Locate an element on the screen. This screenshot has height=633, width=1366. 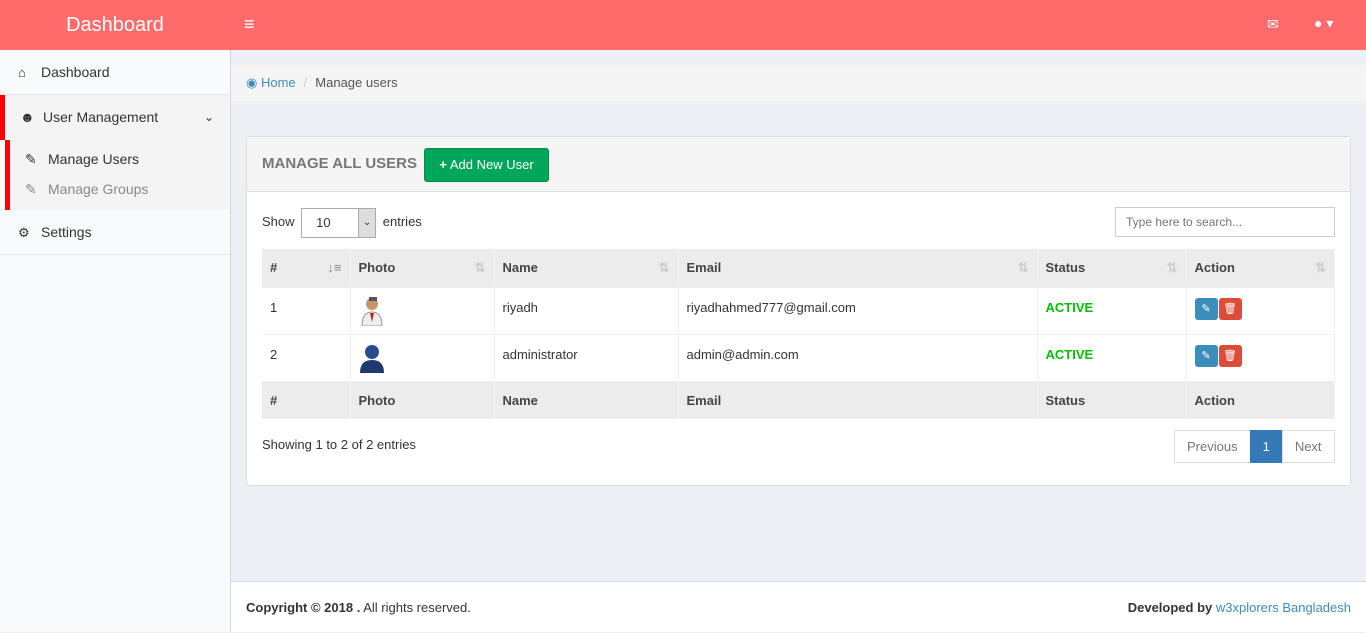
rights-text: All rights reserved. is located at coordinates (415, 607).